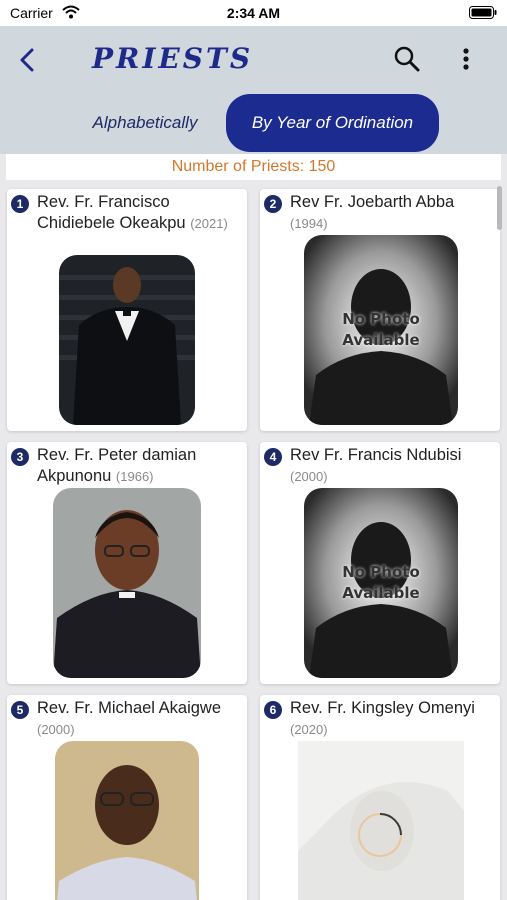  Describe the element at coordinates (372, 202) in the screenshot. I see `priest-name-text: Rev Fr. Joebarth Abba` at that location.